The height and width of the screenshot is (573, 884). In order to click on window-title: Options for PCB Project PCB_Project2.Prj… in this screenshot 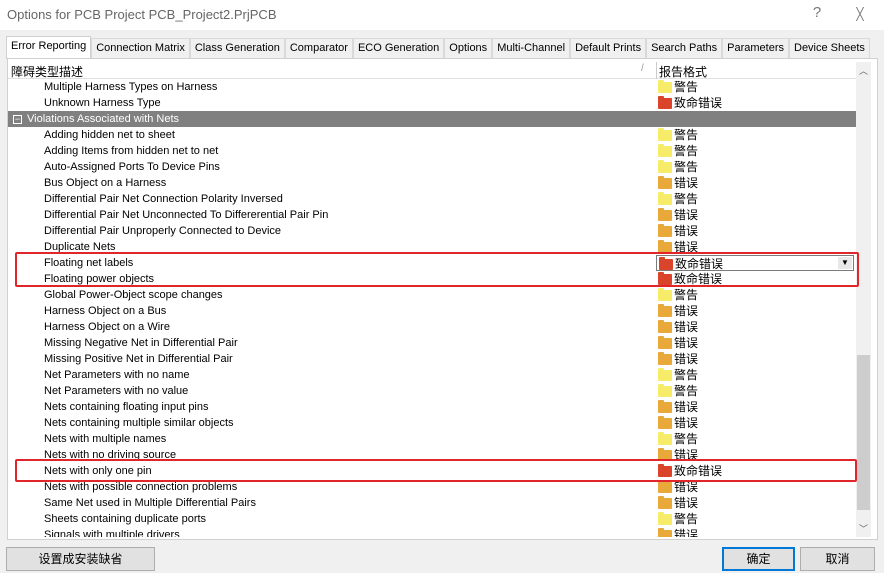, I will do `click(142, 14)`.